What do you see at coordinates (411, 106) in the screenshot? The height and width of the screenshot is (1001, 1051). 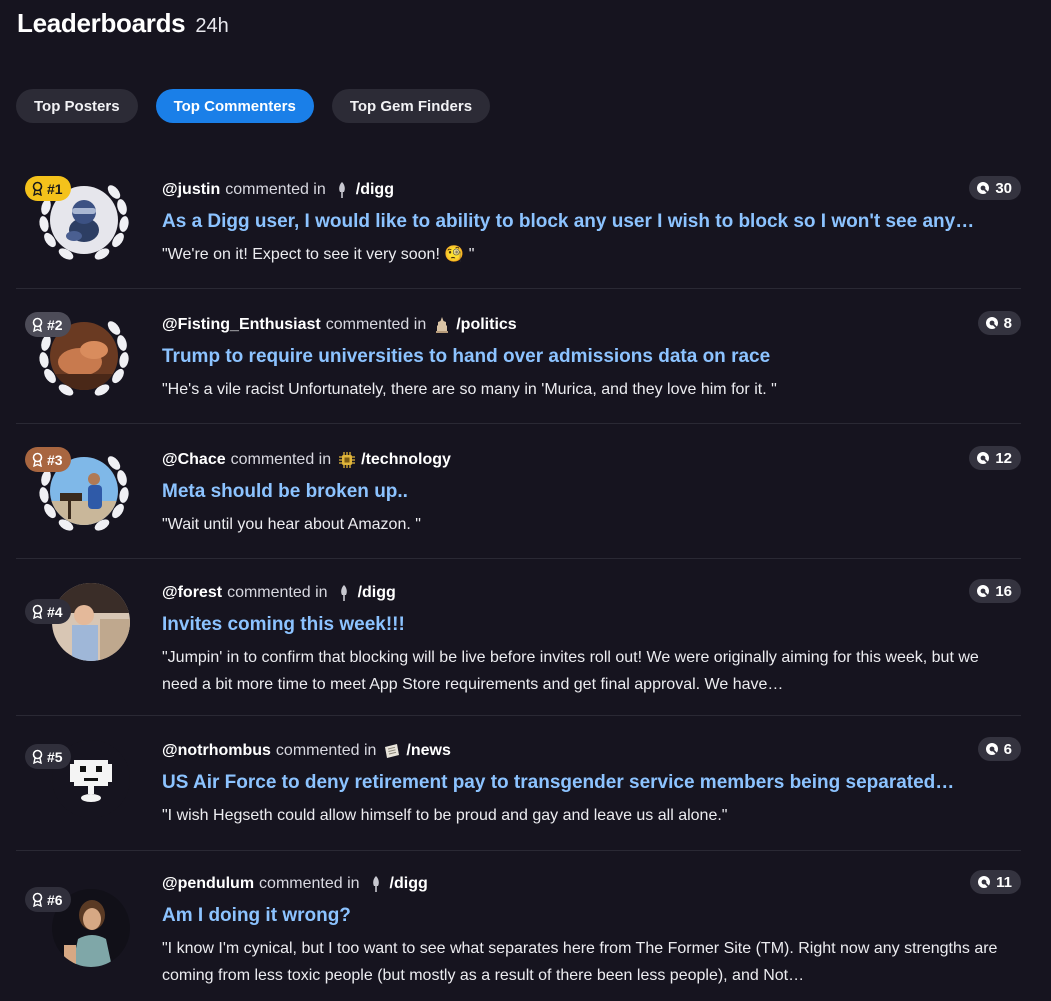 I see `tab-top-gem-finders: Top Gem Finders` at bounding box center [411, 106].